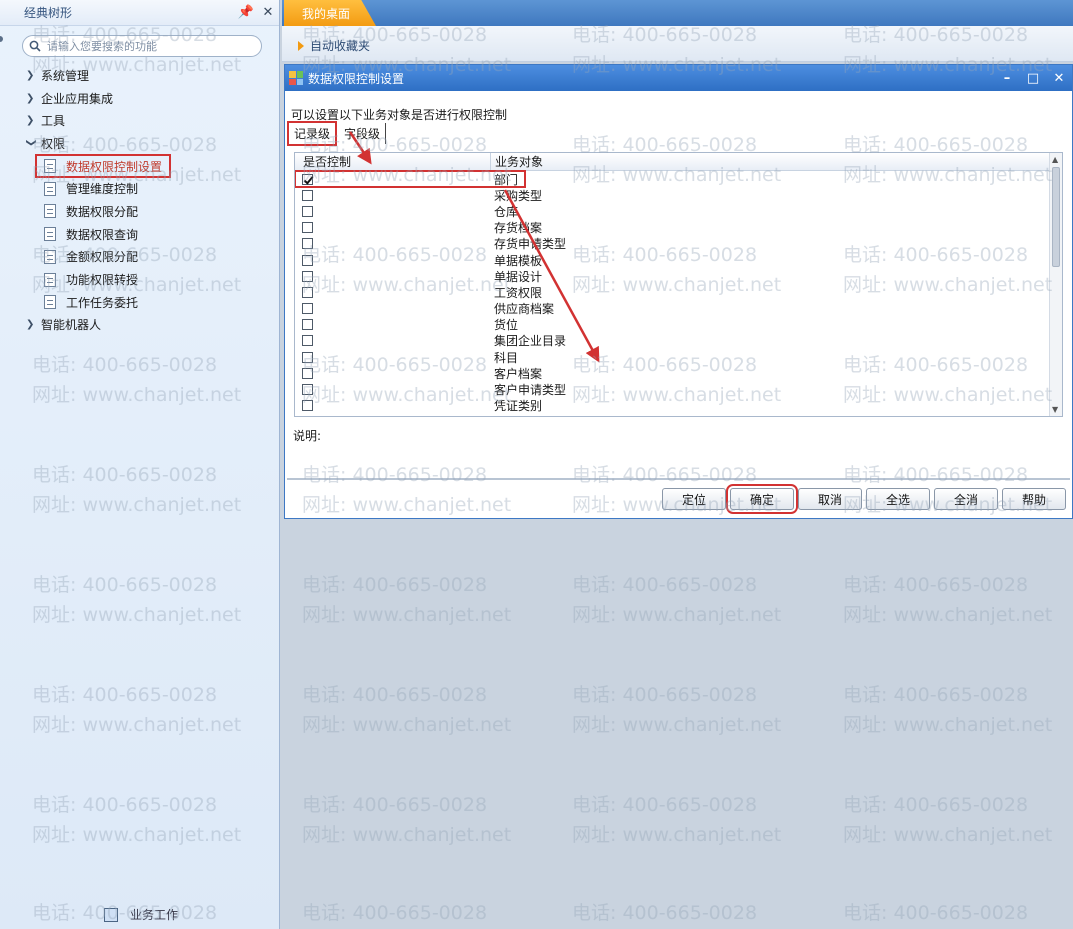 The height and width of the screenshot is (929, 1073). I want to click on table-row: 单据模板, so click(672, 260).